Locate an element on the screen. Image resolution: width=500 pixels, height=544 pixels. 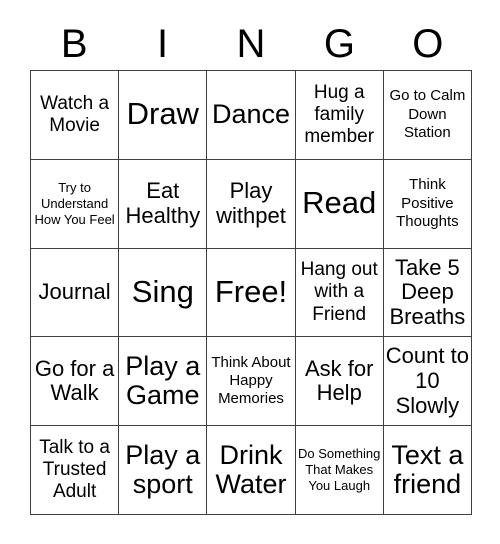
bingo-cell: Play a Game is located at coordinates (163, 382).